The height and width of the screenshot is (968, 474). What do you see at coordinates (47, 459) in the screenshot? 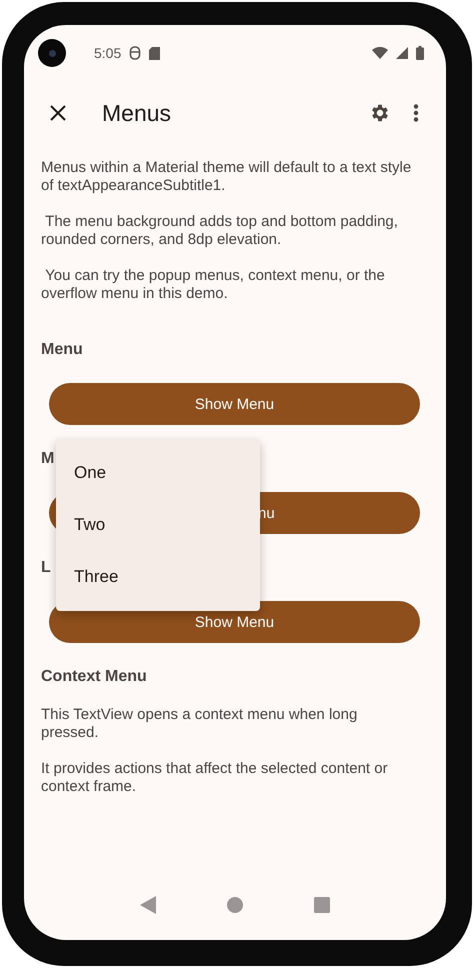
I see `section-heading: M` at bounding box center [47, 459].